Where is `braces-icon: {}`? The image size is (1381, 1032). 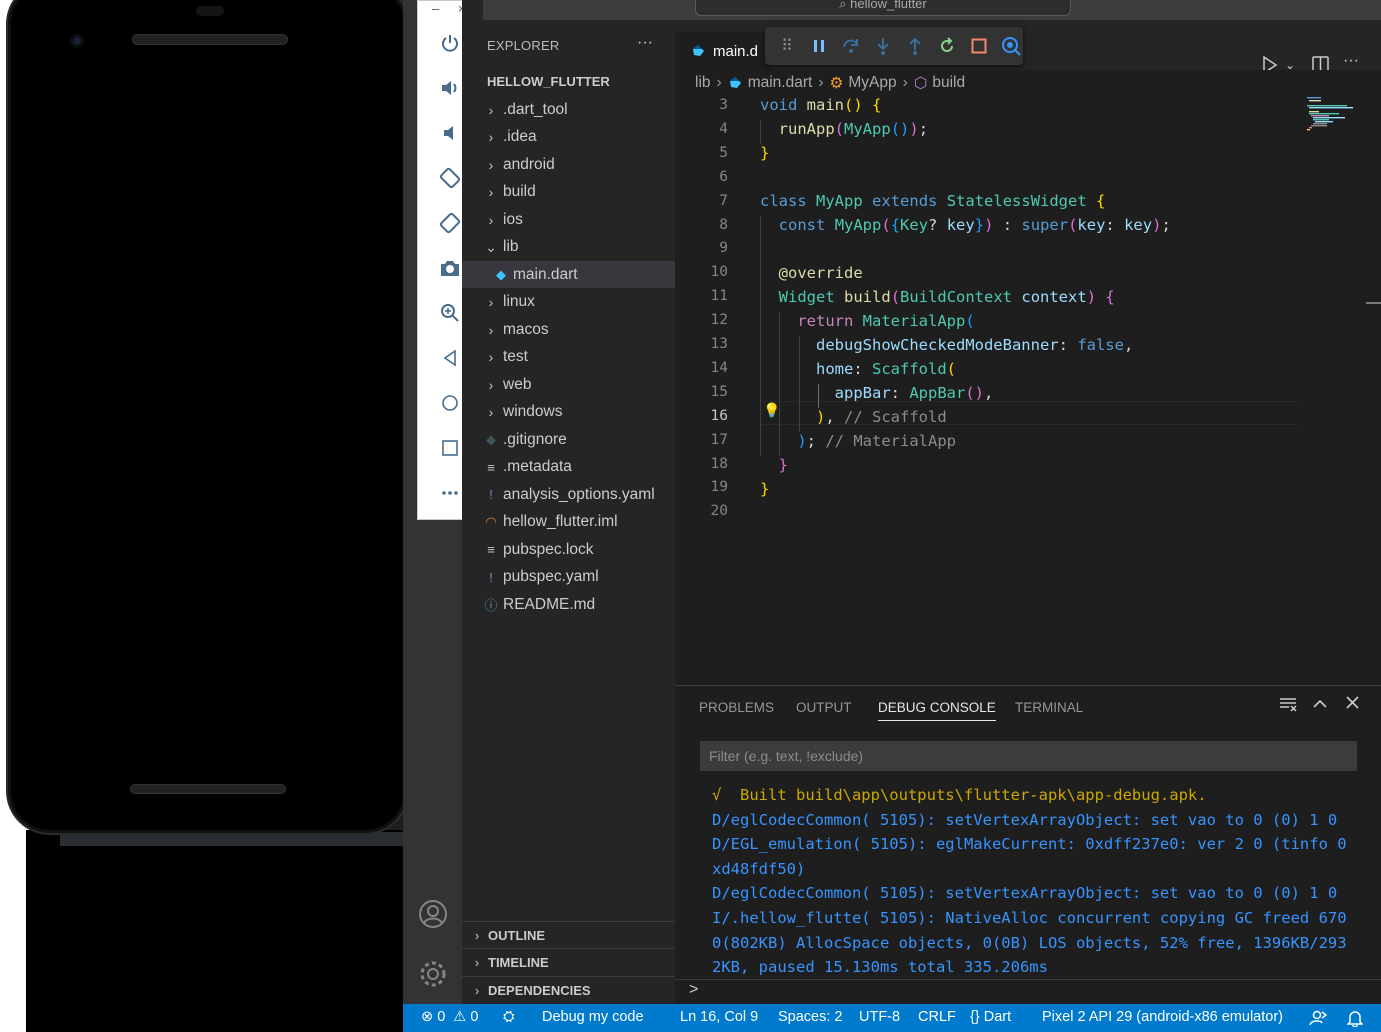 braces-icon: {} is located at coordinates (975, 1017).